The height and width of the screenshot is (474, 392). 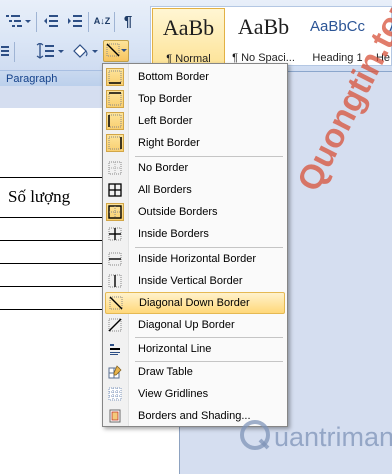 I want to click on increase-indent-icon, so click(x=75, y=21).